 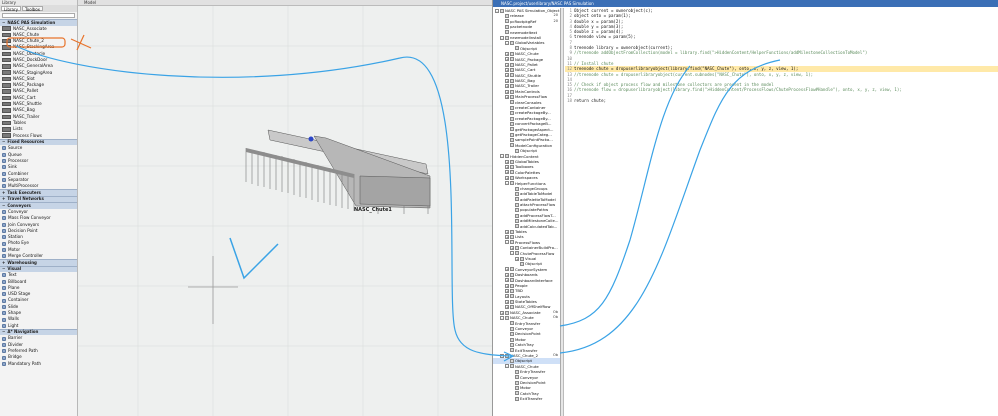 I want to click on model-object-label: NASC_Chute1, so click(x=373, y=210).